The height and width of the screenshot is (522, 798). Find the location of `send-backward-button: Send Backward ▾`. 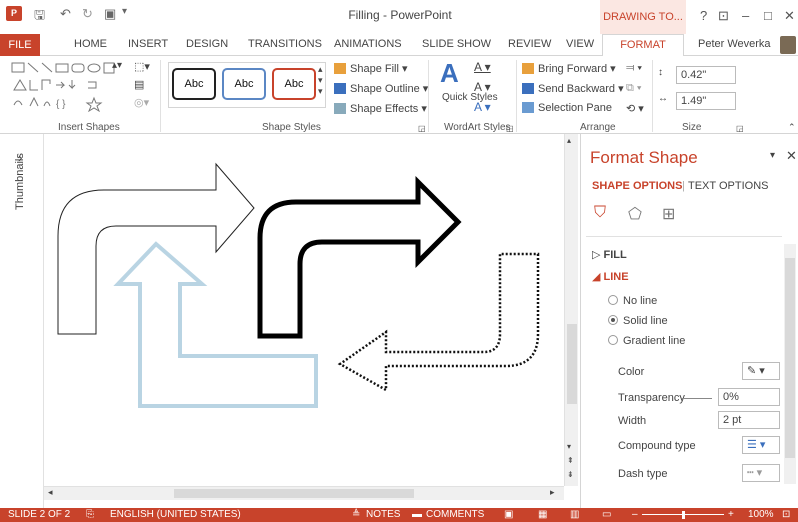

send-backward-button: Send Backward ▾ is located at coordinates (573, 88).